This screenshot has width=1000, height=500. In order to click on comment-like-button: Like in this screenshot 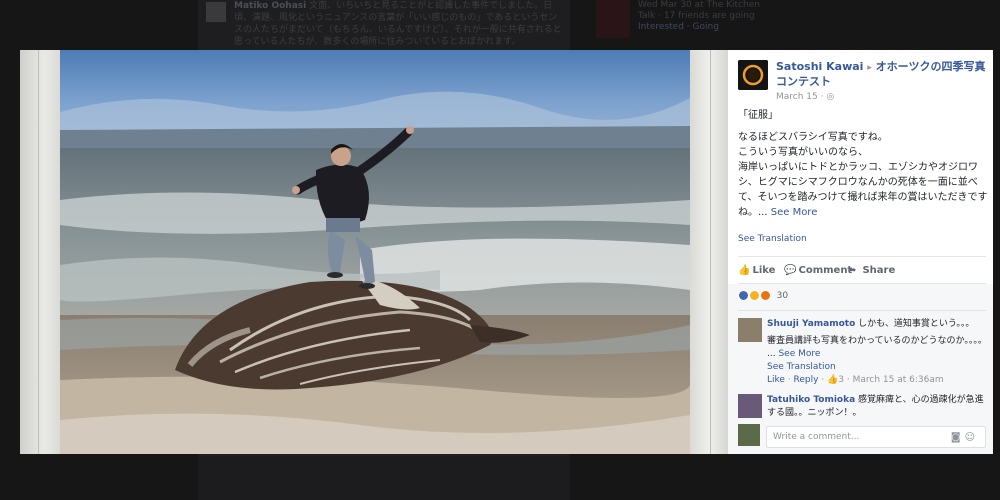, I will do `click(776, 380)`.